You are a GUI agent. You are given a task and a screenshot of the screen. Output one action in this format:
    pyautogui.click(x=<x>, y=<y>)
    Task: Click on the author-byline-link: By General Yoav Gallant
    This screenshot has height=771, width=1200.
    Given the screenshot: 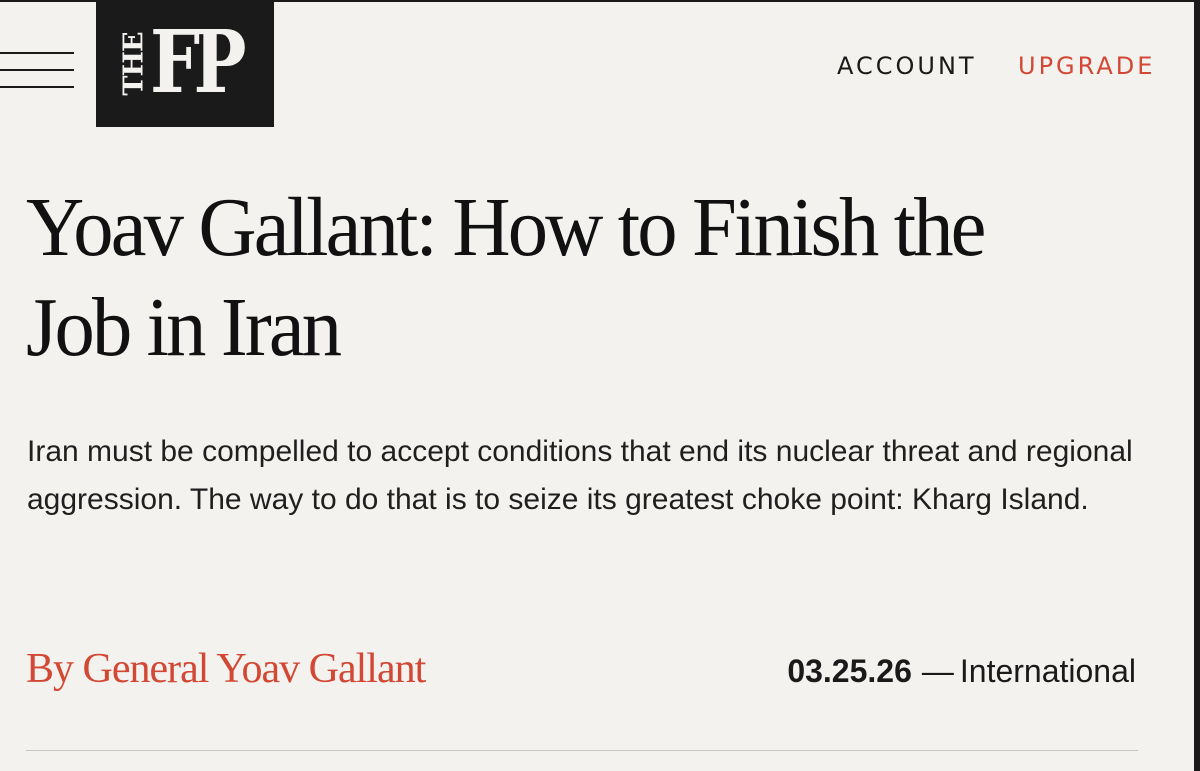 What is the action you would take?
    pyautogui.click(x=226, y=669)
    